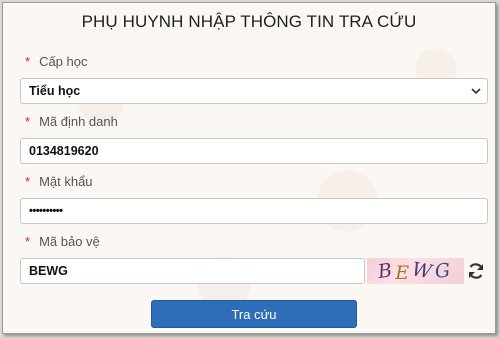 This screenshot has width=500, height=338. Describe the element at coordinates (78, 121) in the screenshot. I see `id-label-text: Mã định danh` at that location.